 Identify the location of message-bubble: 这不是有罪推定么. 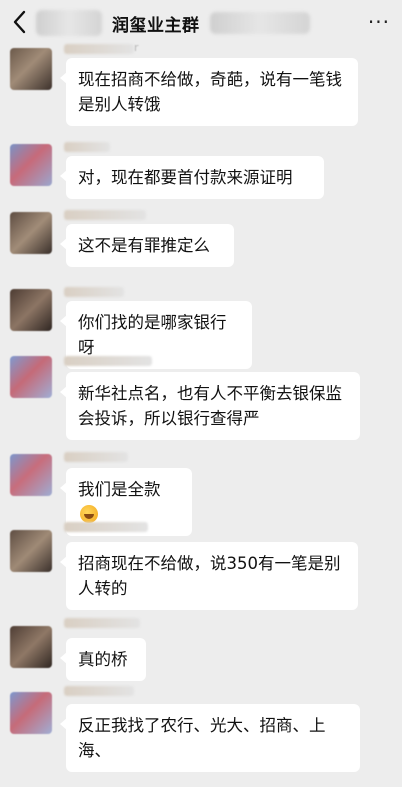
(147, 245).